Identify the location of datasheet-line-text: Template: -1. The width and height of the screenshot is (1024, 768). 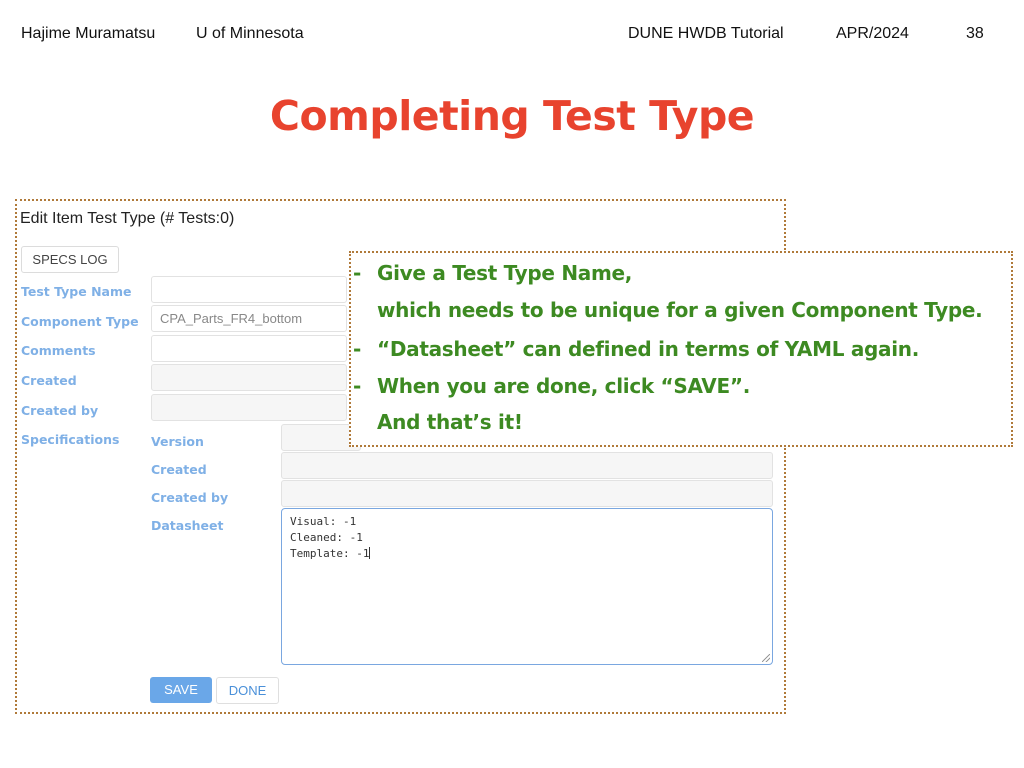
(330, 553).